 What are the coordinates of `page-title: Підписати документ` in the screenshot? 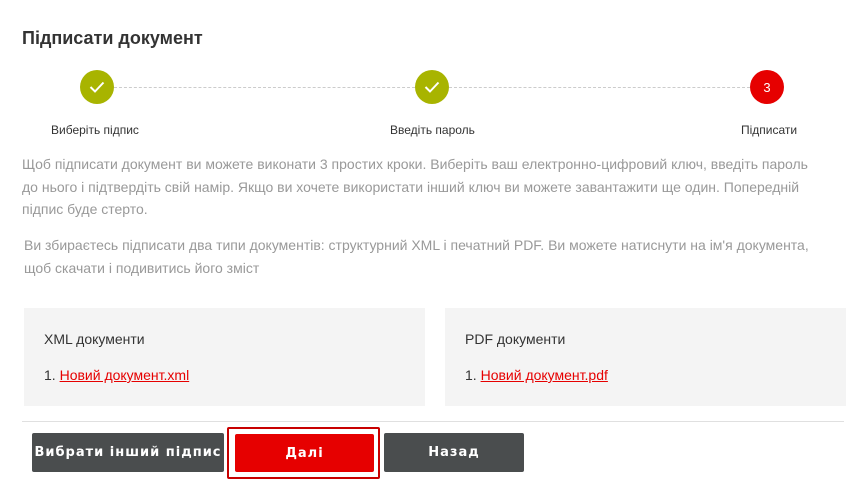 It's located at (112, 38).